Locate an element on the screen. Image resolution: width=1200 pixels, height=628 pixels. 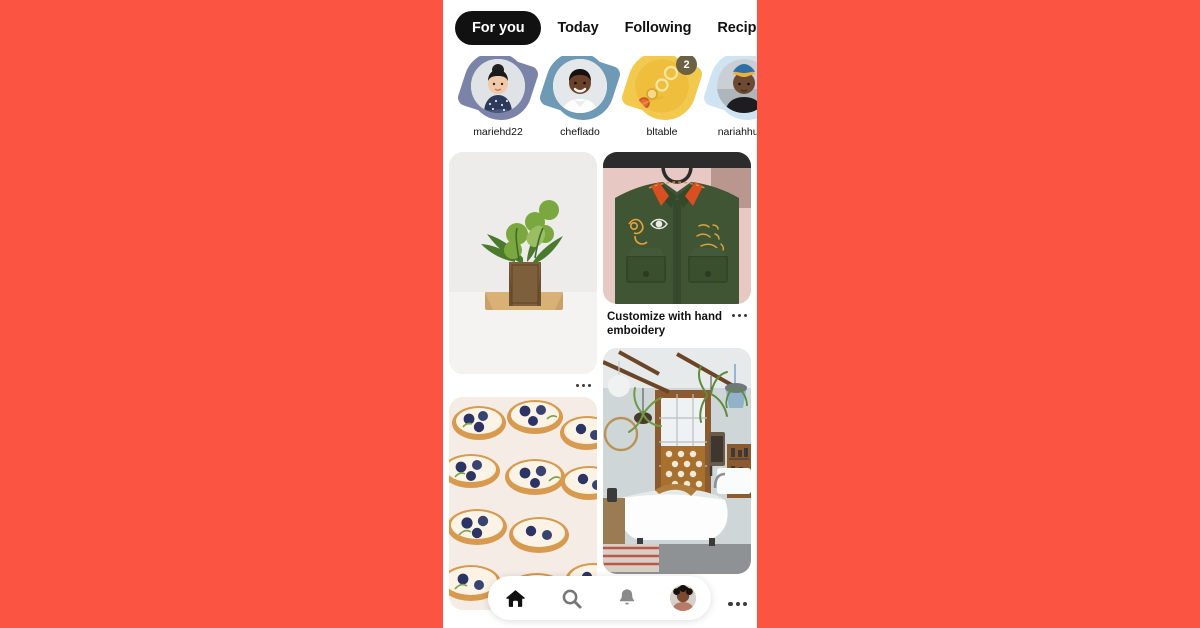
pin-column-right: Customize with hand emboidery is located at coordinates (677, 390).